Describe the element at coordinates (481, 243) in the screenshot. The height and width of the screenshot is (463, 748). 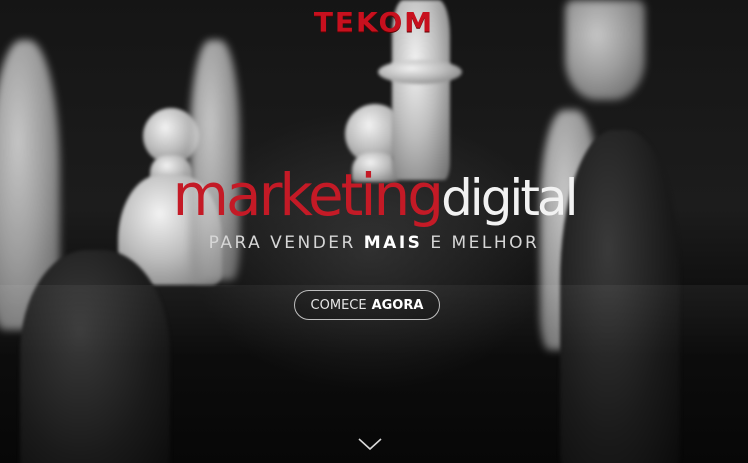
I see `subline-text-3: E MELHOR` at that location.